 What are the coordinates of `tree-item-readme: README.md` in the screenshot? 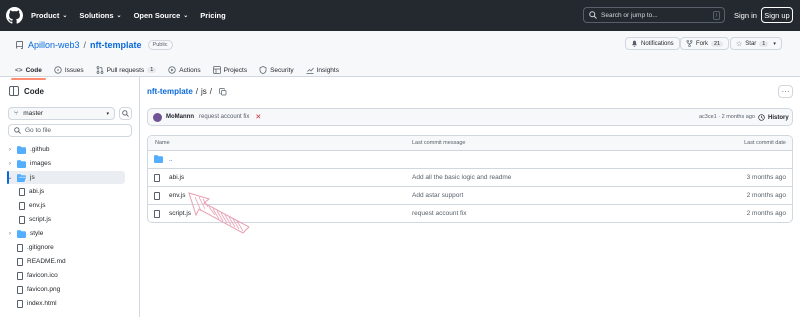 It's located at (74, 261).